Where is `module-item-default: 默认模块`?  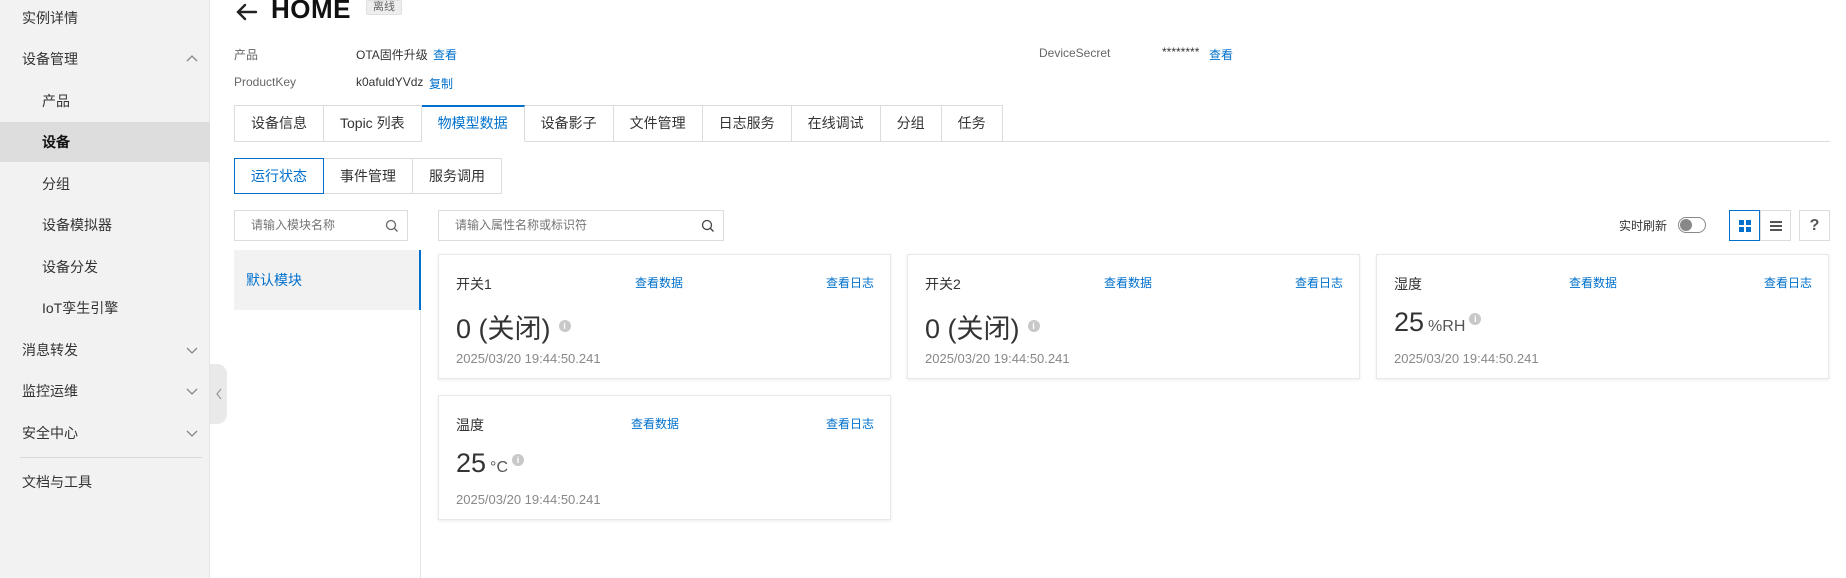
module-item-default: 默认模块 is located at coordinates (327, 280).